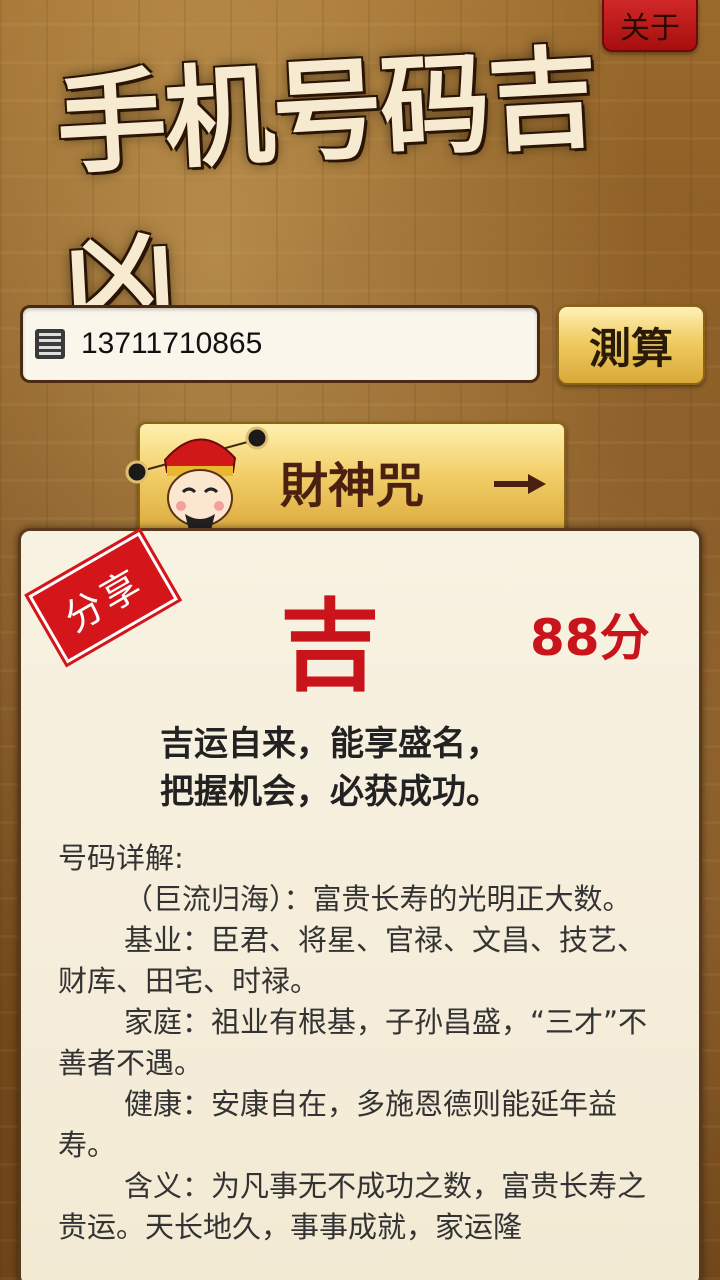 Image resolution: width=720 pixels, height=1280 pixels. Describe the element at coordinates (338, 1124) in the screenshot. I see `detail-paragraph: 健康：安康自在，多施恩德则能延年益寿。` at that location.